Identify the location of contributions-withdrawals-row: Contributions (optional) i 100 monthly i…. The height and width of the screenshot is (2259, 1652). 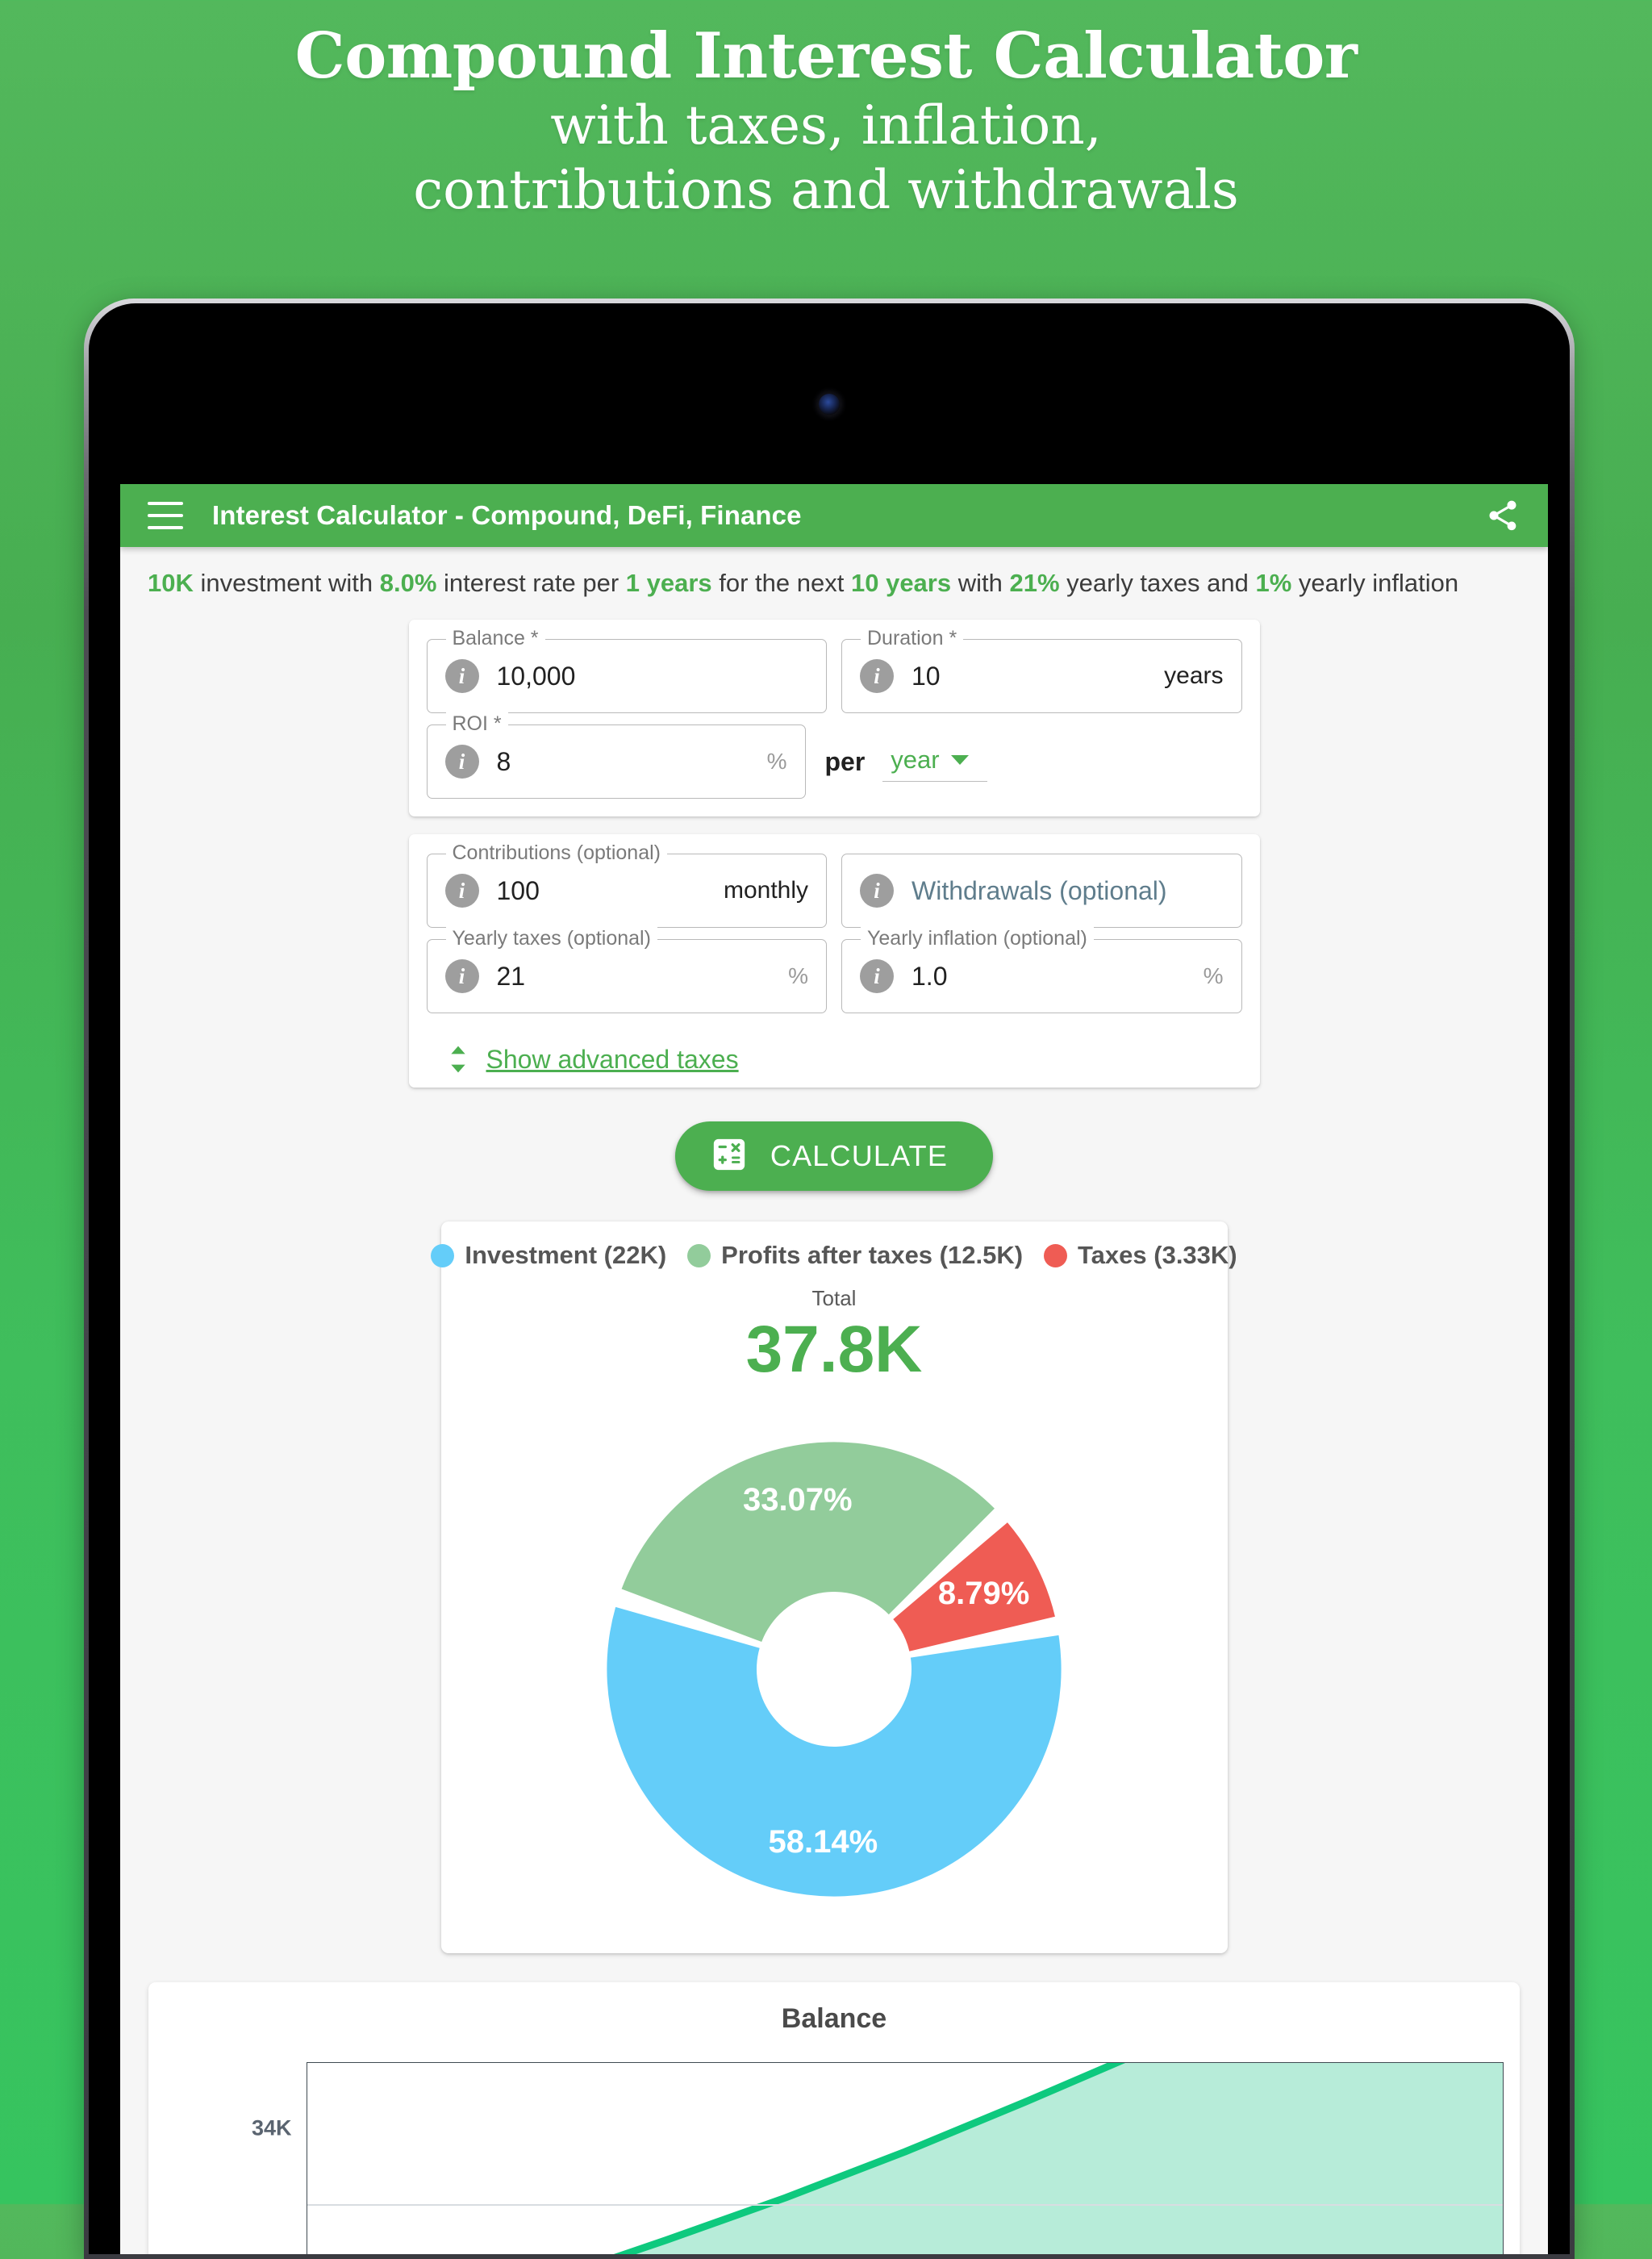
(834, 884).